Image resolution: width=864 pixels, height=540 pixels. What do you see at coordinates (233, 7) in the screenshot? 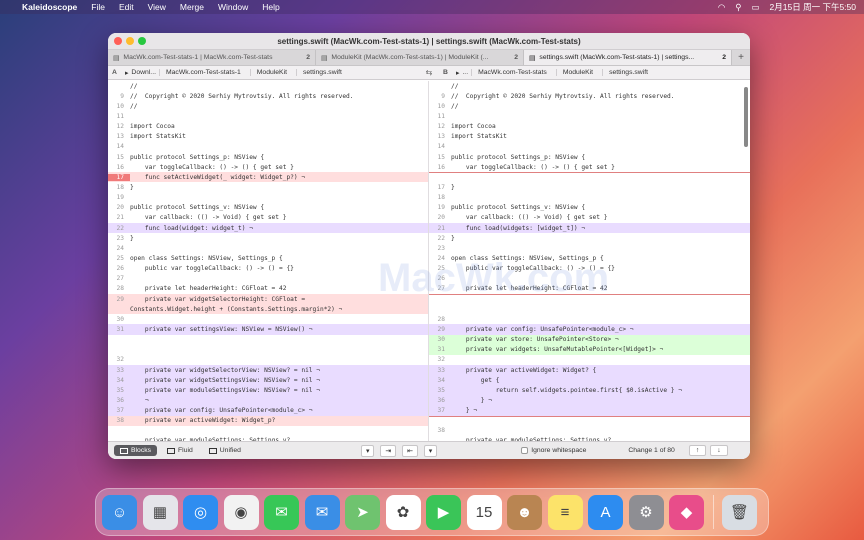
I see `menu-window: Window` at bounding box center [233, 7].